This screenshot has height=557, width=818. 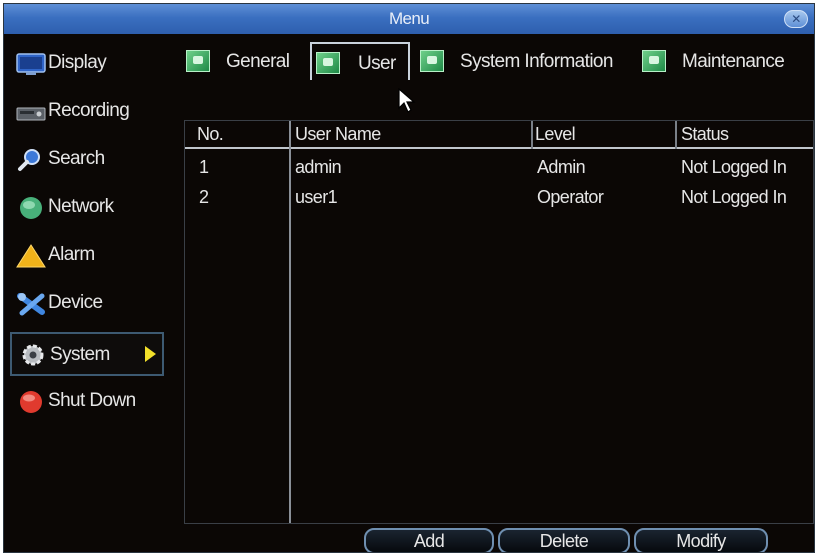 I want to click on globe-icon, so click(x=31, y=208).